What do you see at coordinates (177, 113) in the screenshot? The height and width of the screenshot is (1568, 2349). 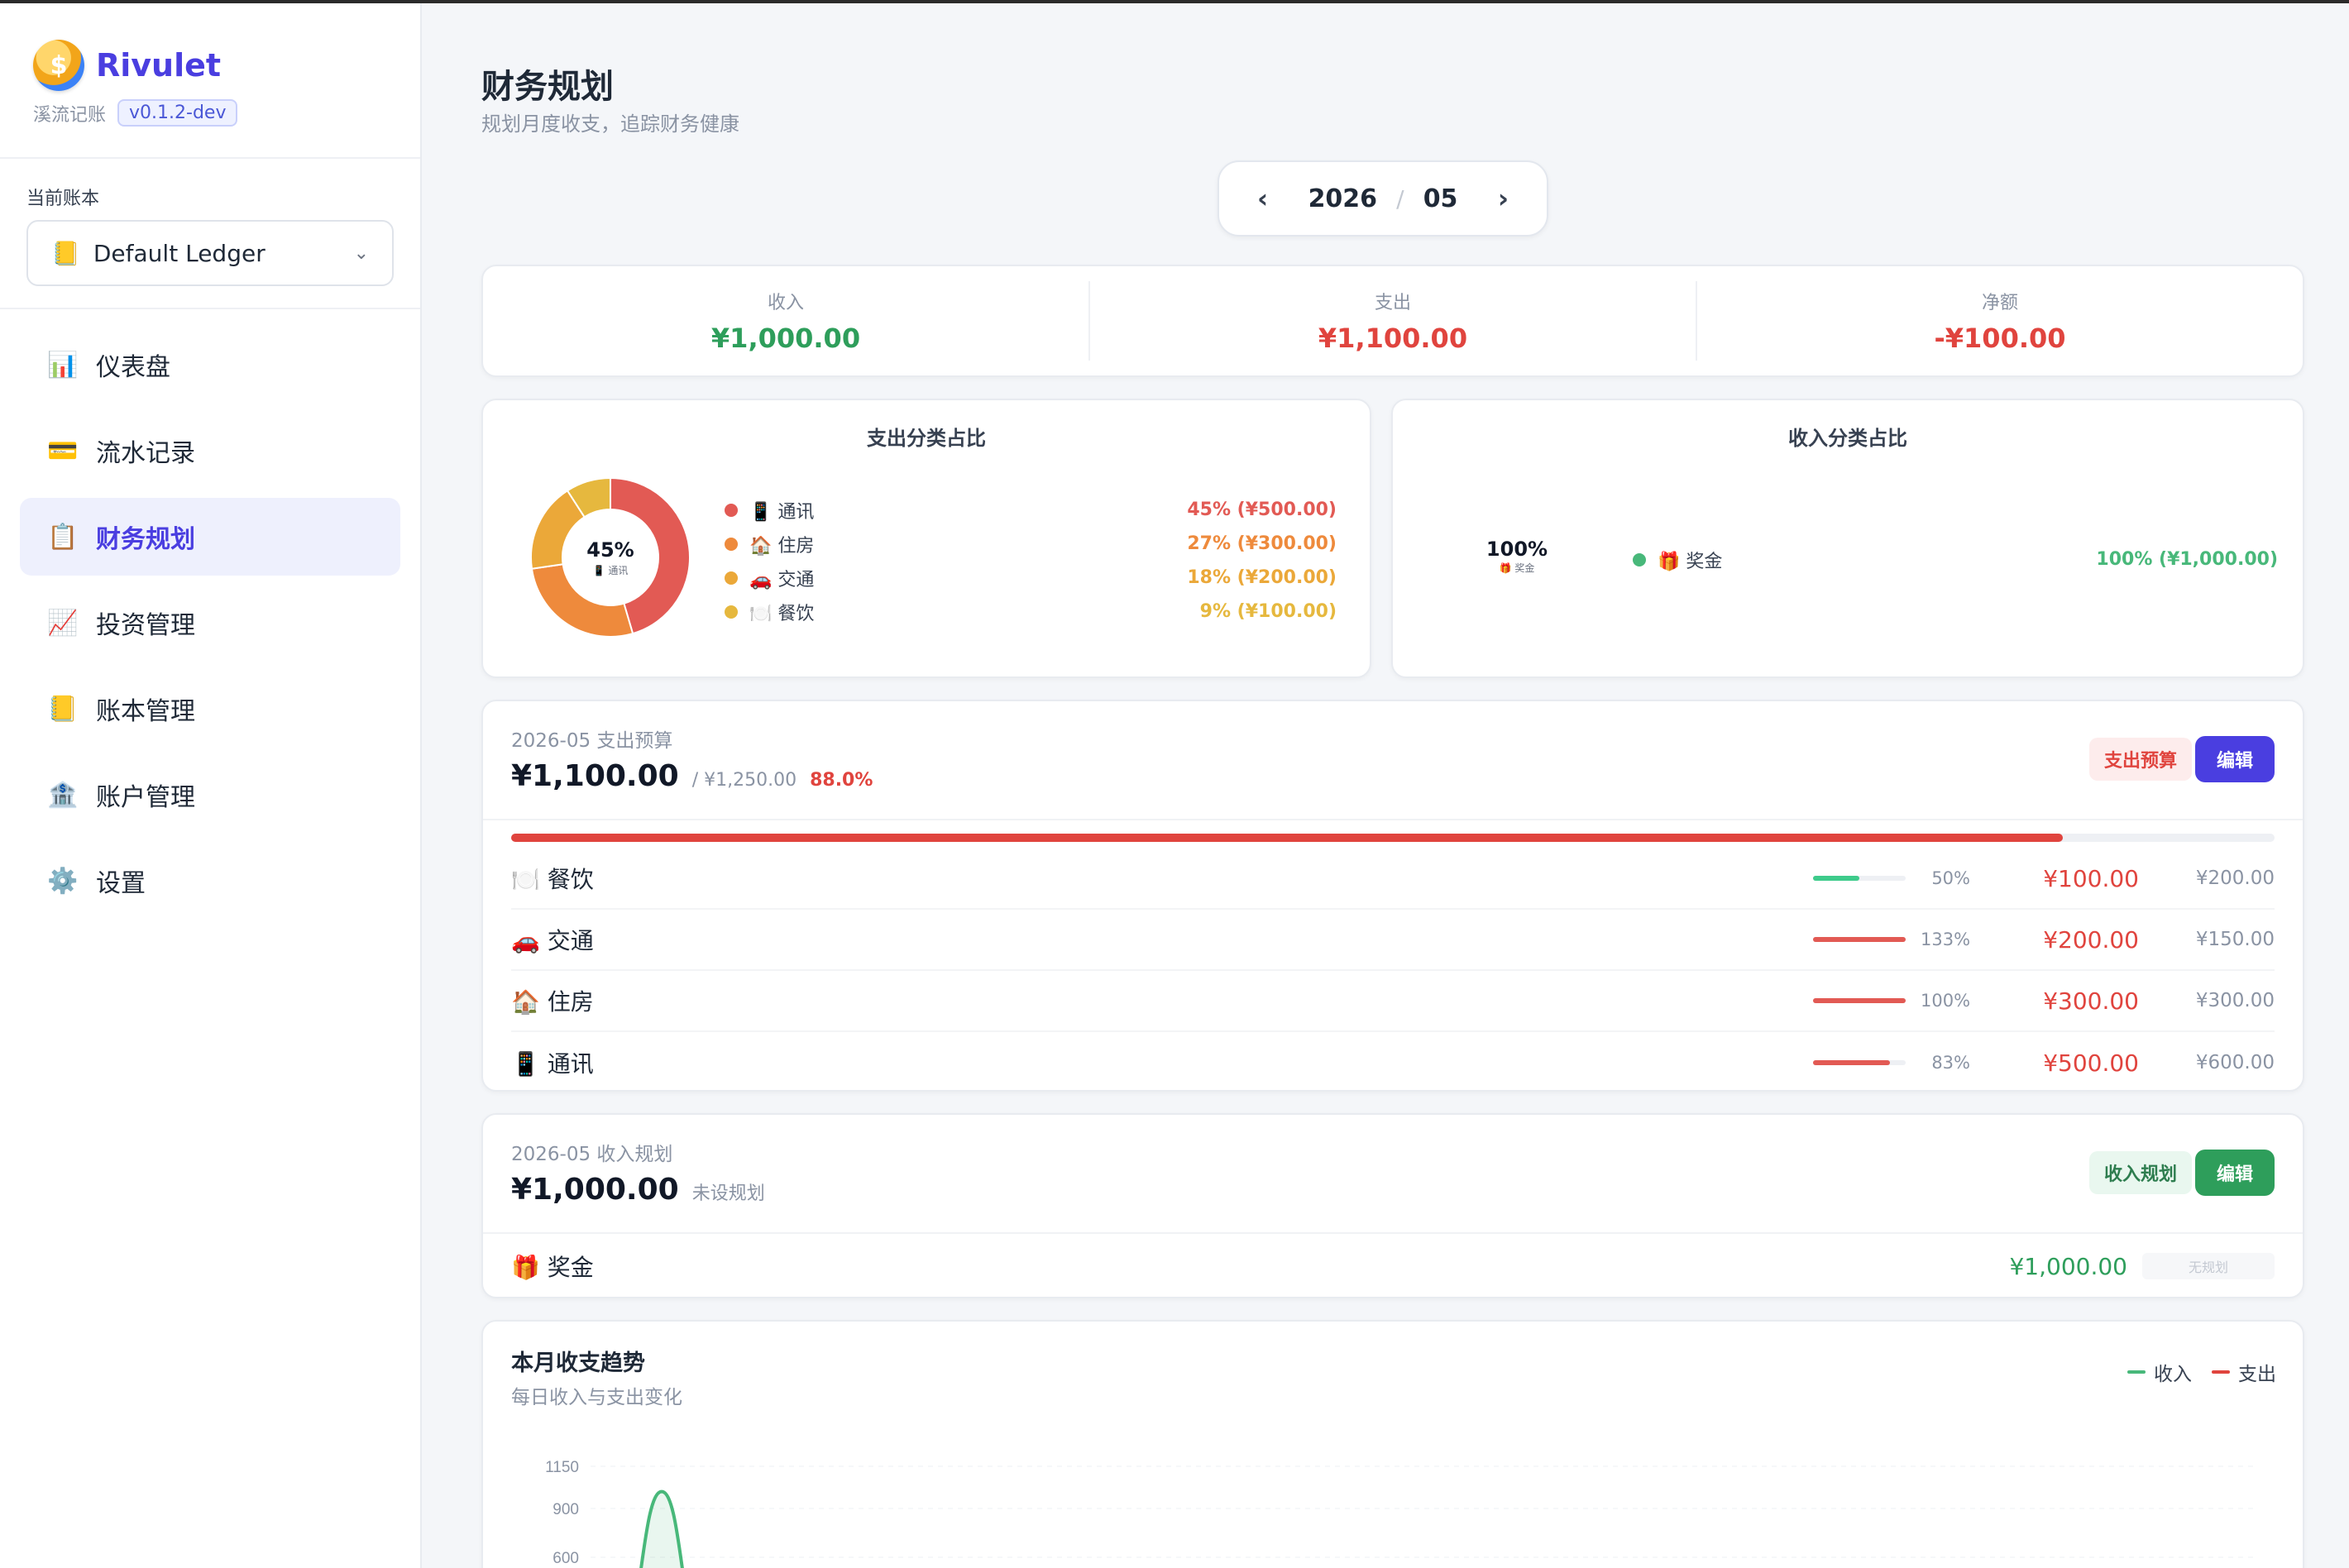 I see `version-badge: v0.1.2-dev` at bounding box center [177, 113].